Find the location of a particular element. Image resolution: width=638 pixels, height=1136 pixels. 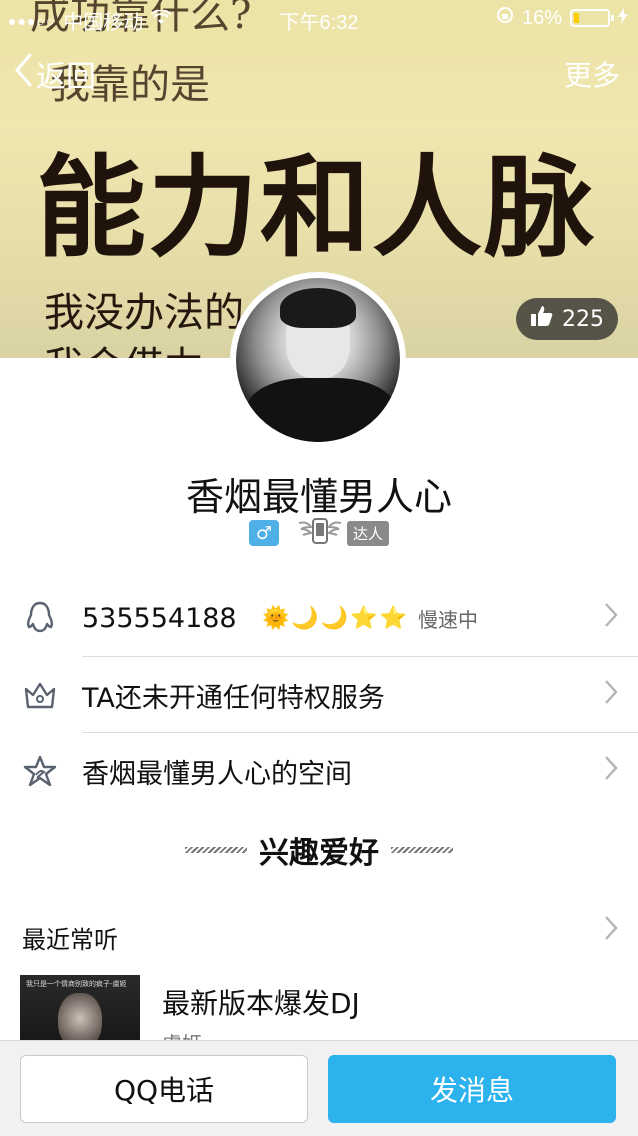

back-button: 返回 is located at coordinates (55, 74).